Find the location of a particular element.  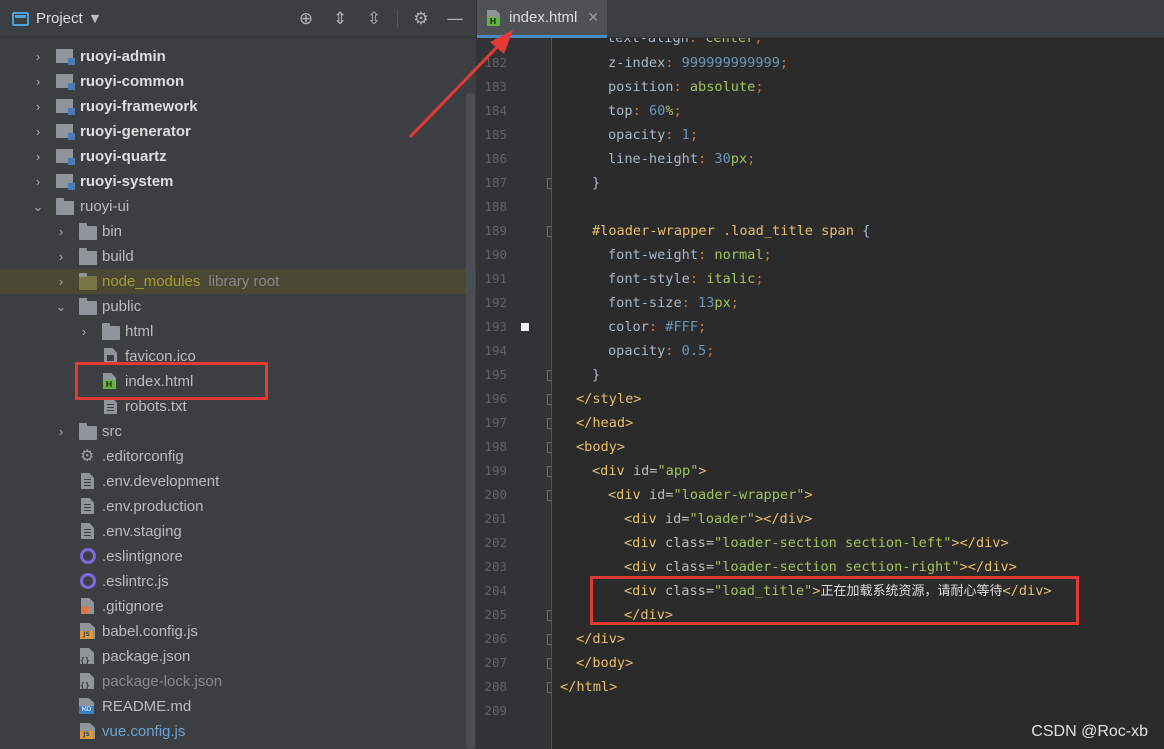

tab-index-html: index.html ✕ is located at coordinates (542, 19).